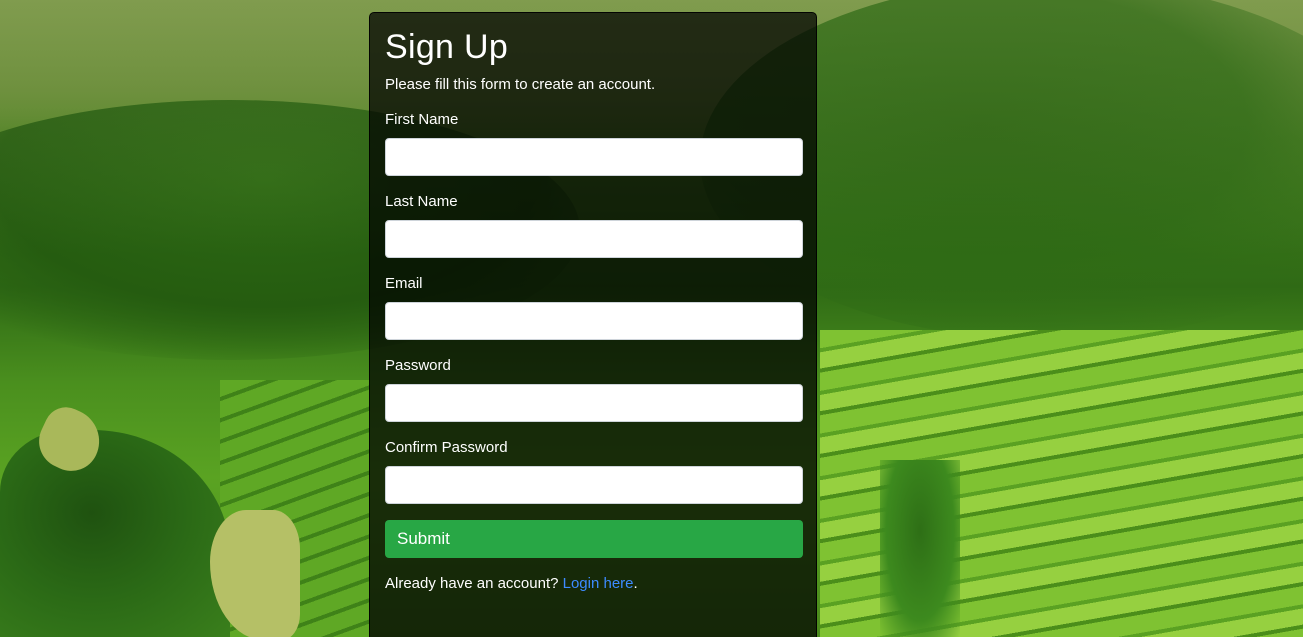 This screenshot has height=637, width=1303. I want to click on confirm-password-group: Confirm Password, so click(594, 471).